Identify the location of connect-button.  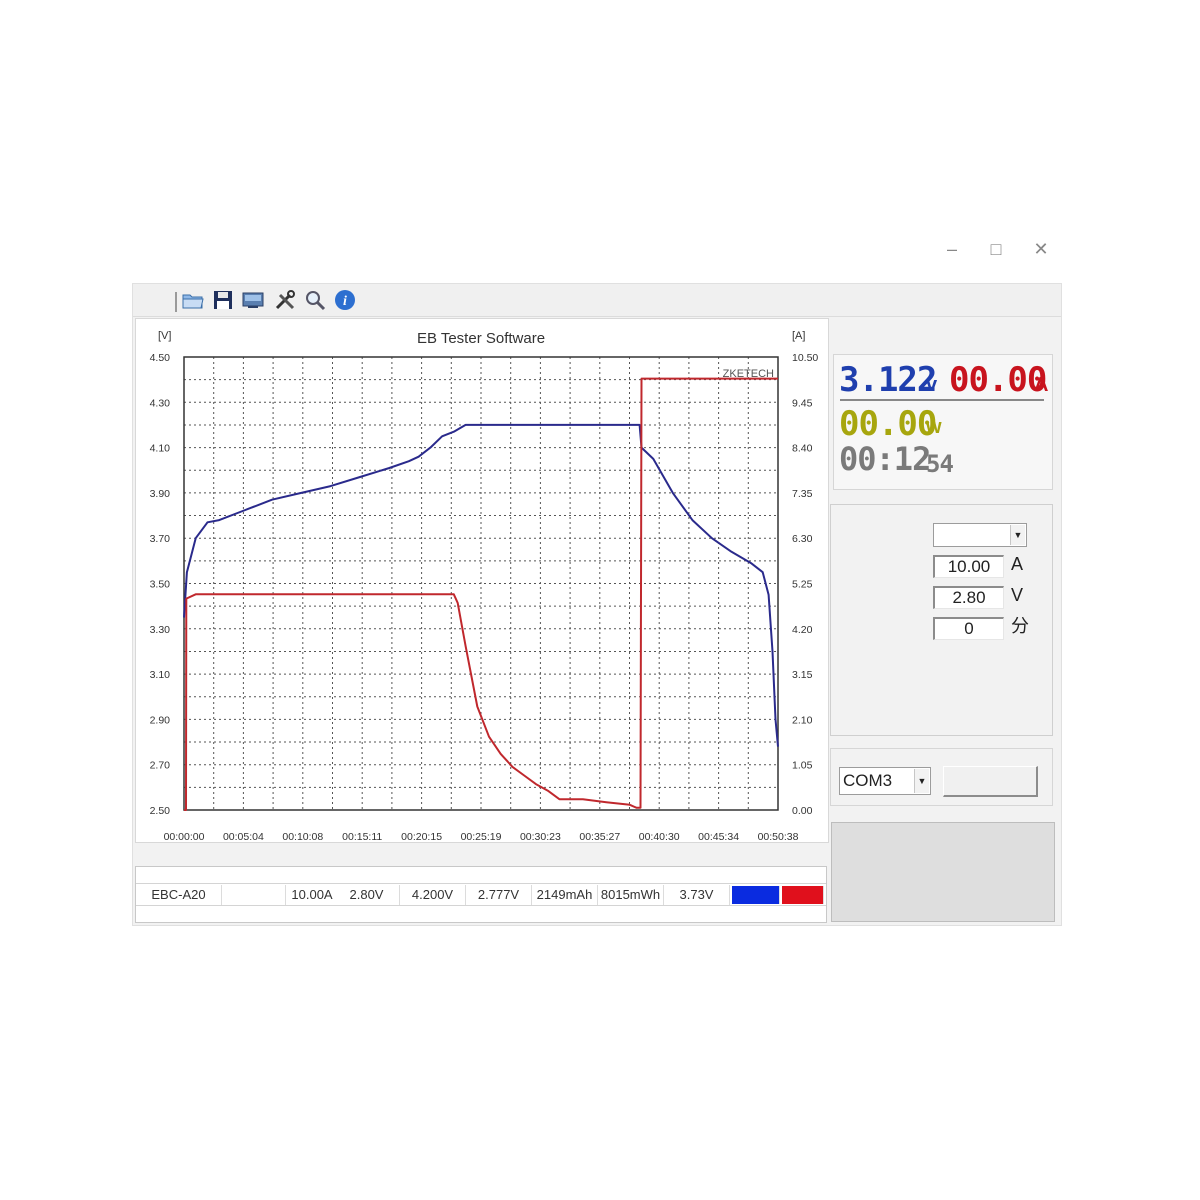
(990, 781).